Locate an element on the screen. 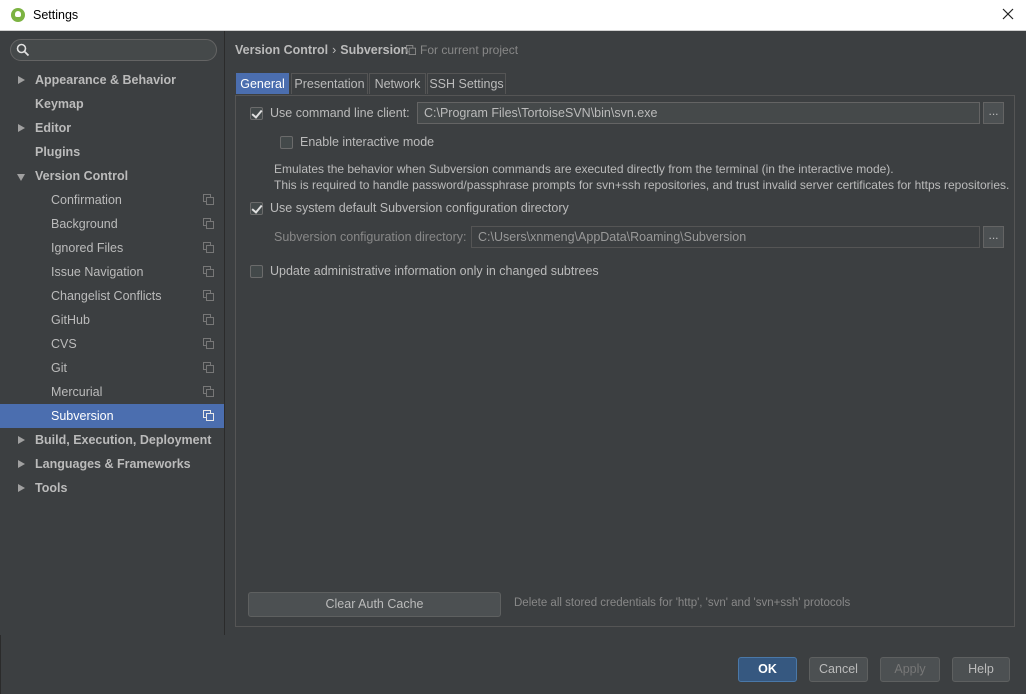 The image size is (1026, 694). sidebar-item-languages-frameworks: Languages & Frameworks is located at coordinates (112, 464).